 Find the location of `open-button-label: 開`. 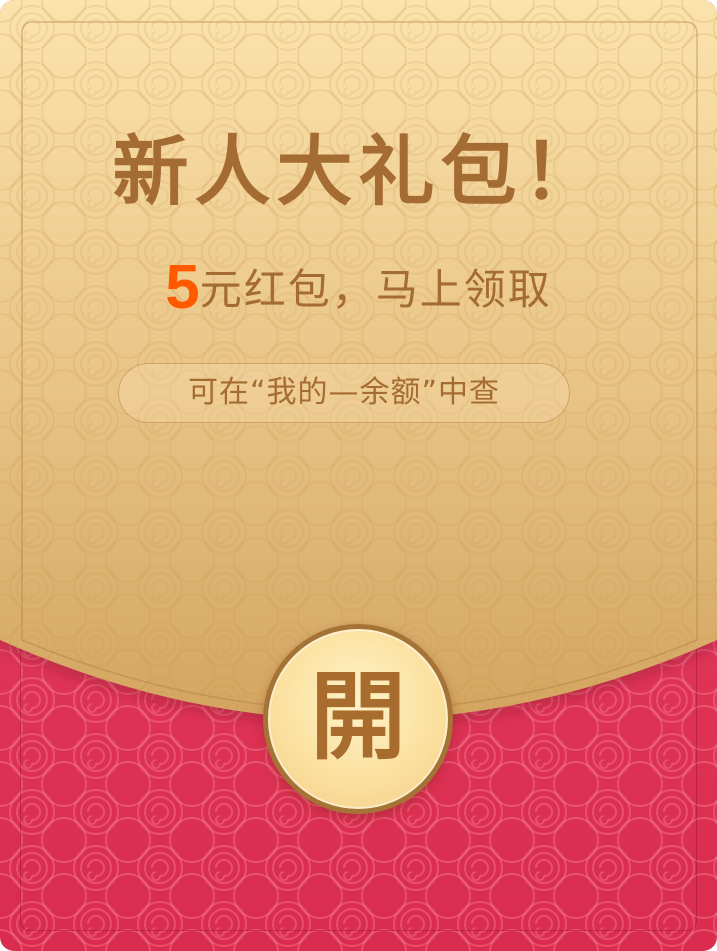

open-button-label: 開 is located at coordinates (358, 717).